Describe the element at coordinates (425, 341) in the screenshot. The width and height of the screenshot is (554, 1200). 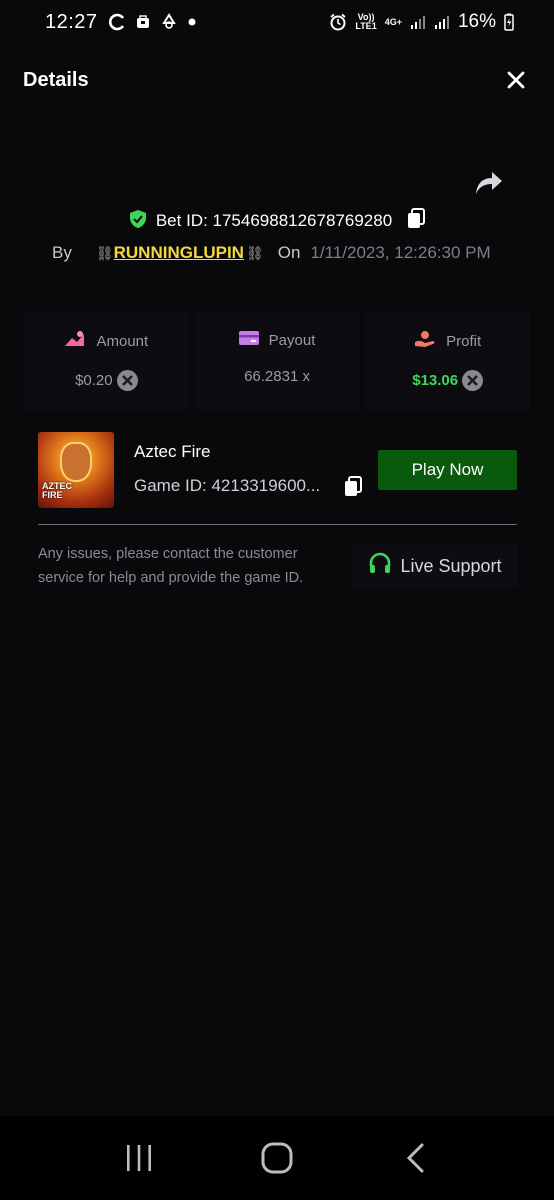
I see `profit-hand-icon` at that location.